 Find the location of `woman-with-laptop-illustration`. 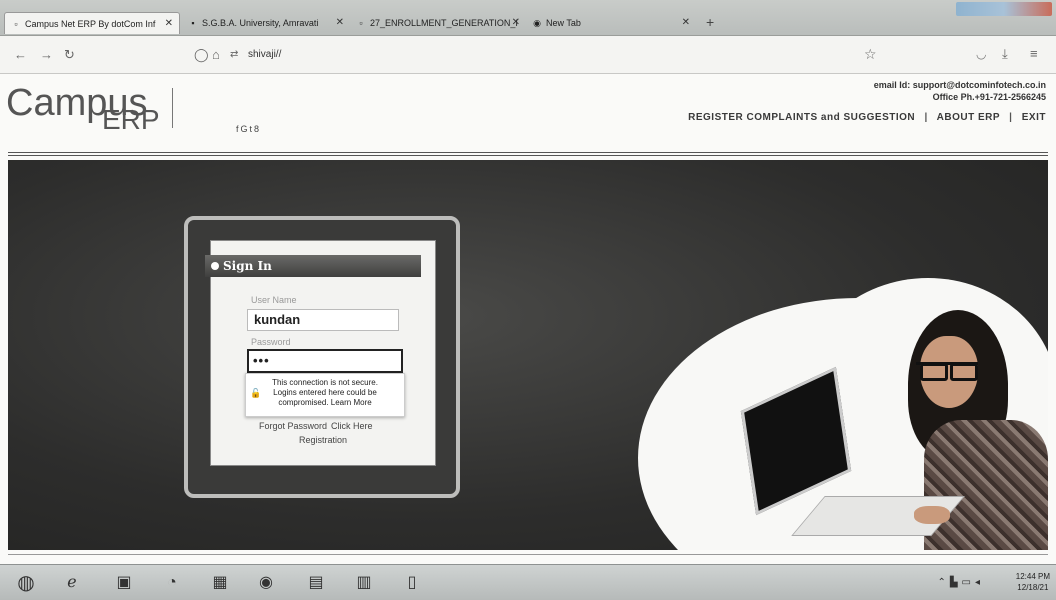

woman-with-laptop-illustration is located at coordinates (894, 425).